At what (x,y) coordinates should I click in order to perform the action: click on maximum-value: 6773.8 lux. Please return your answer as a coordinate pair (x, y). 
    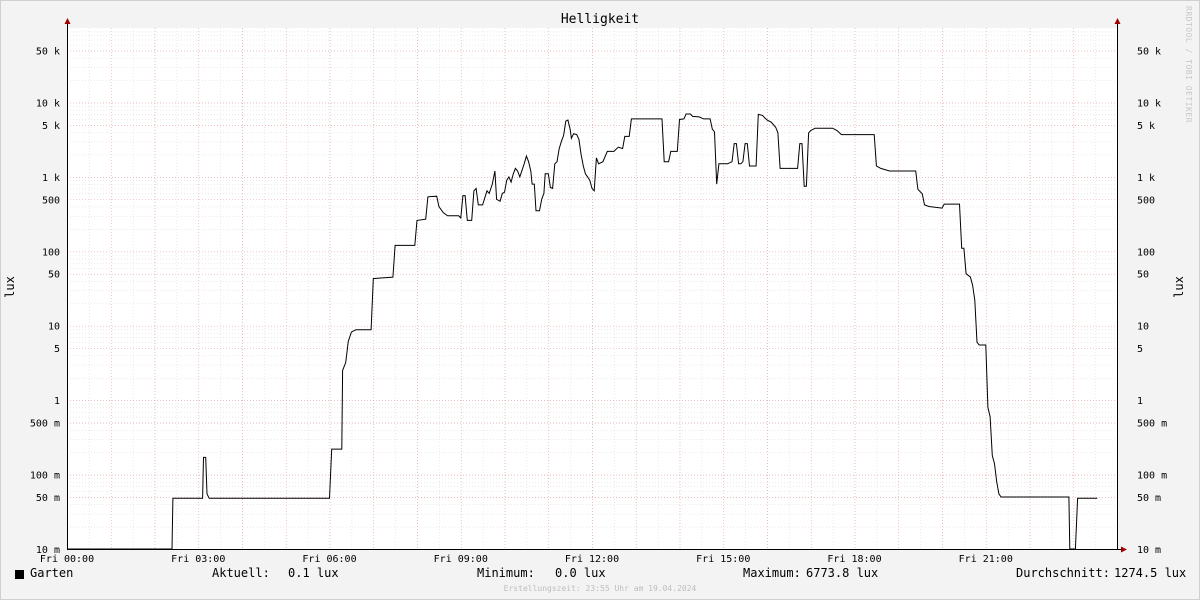
    Looking at the image, I should click on (842, 573).